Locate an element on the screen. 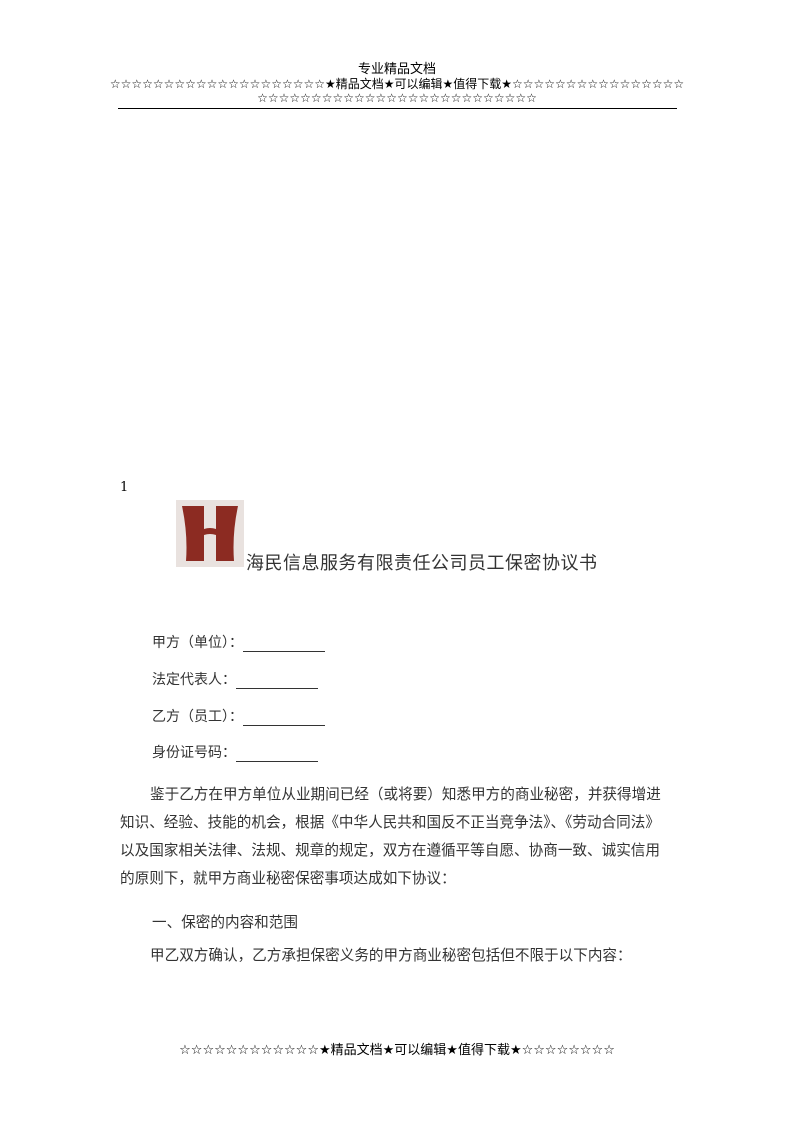 This screenshot has width=794, height=1123. header-stars-line-2: ☆☆☆☆☆☆☆☆☆☆☆☆☆☆☆☆☆☆☆☆☆☆☆☆☆☆ is located at coordinates (397, 98).